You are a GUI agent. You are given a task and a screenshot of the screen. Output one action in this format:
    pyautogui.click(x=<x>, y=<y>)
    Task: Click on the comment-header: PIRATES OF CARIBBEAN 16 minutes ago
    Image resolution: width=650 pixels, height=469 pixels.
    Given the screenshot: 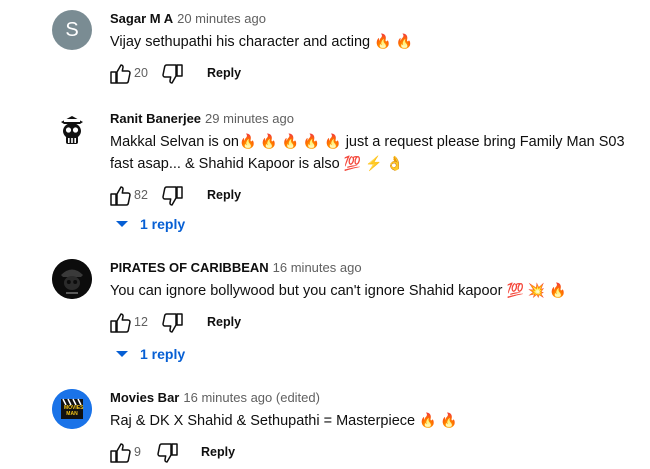 What is the action you would take?
    pyautogui.click(x=376, y=268)
    